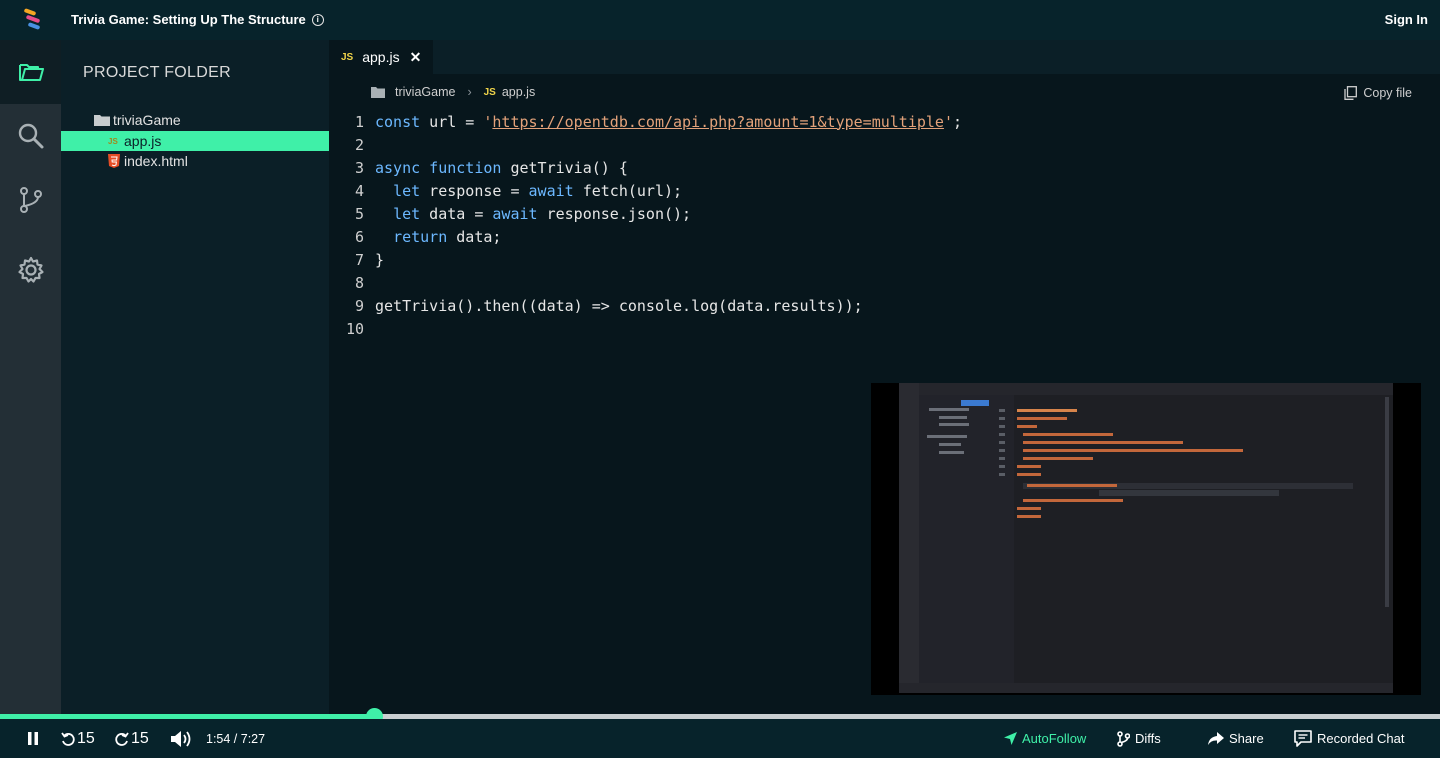  I want to click on tree-folder-triviagame: triviaGame, so click(137, 120).